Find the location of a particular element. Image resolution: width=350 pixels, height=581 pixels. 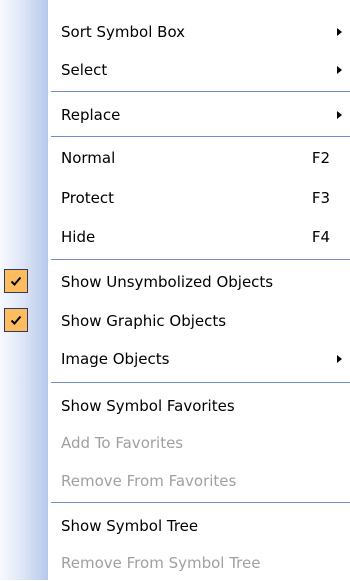

menu-item-label: Select is located at coordinates (84, 70).